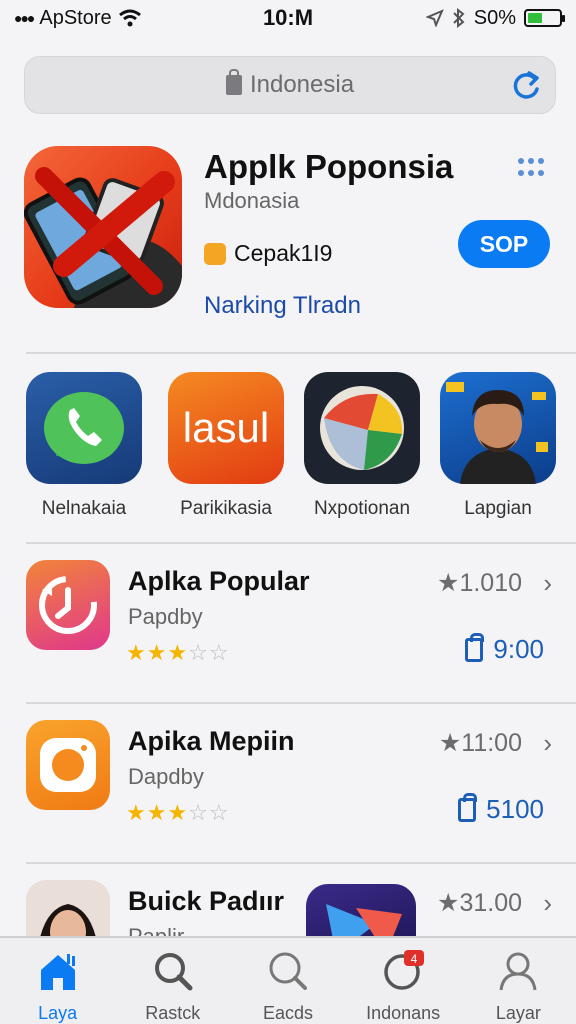 This screenshot has height=1024, width=576. I want to click on tab-label: Laya, so click(58, 1013).